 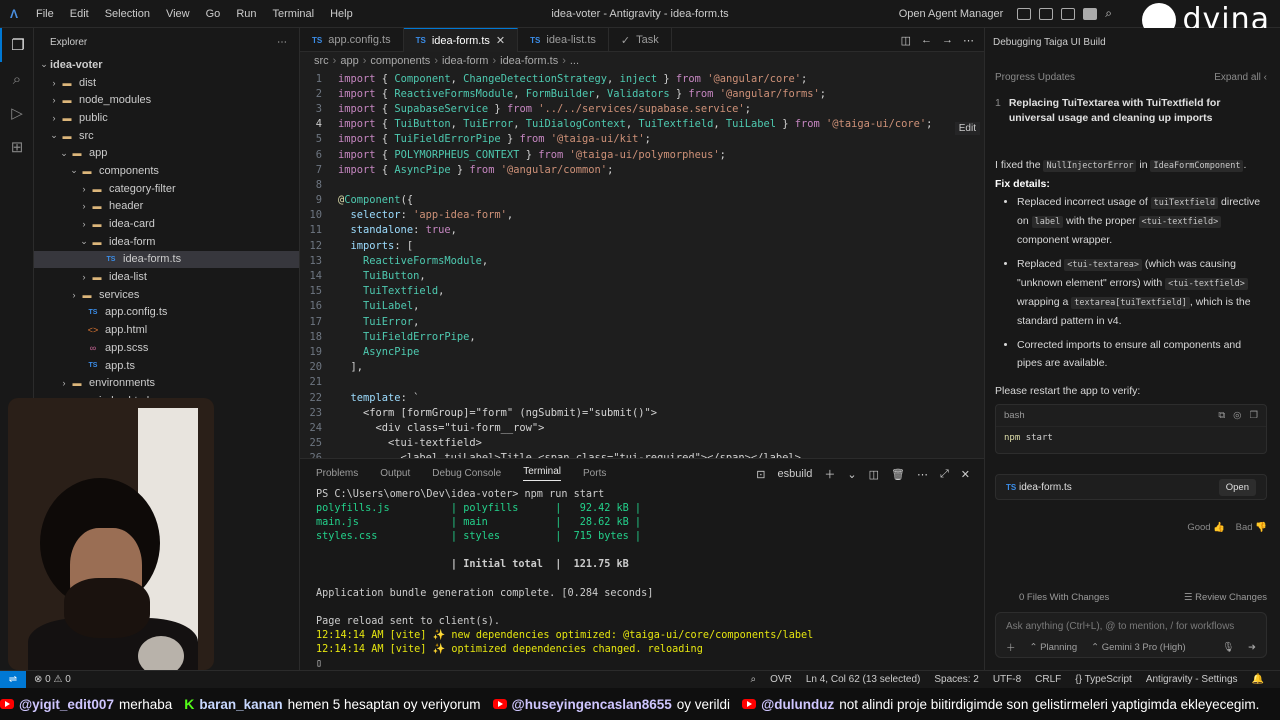 I want to click on maximize-panel-icon: ⤢, so click(x=944, y=474).